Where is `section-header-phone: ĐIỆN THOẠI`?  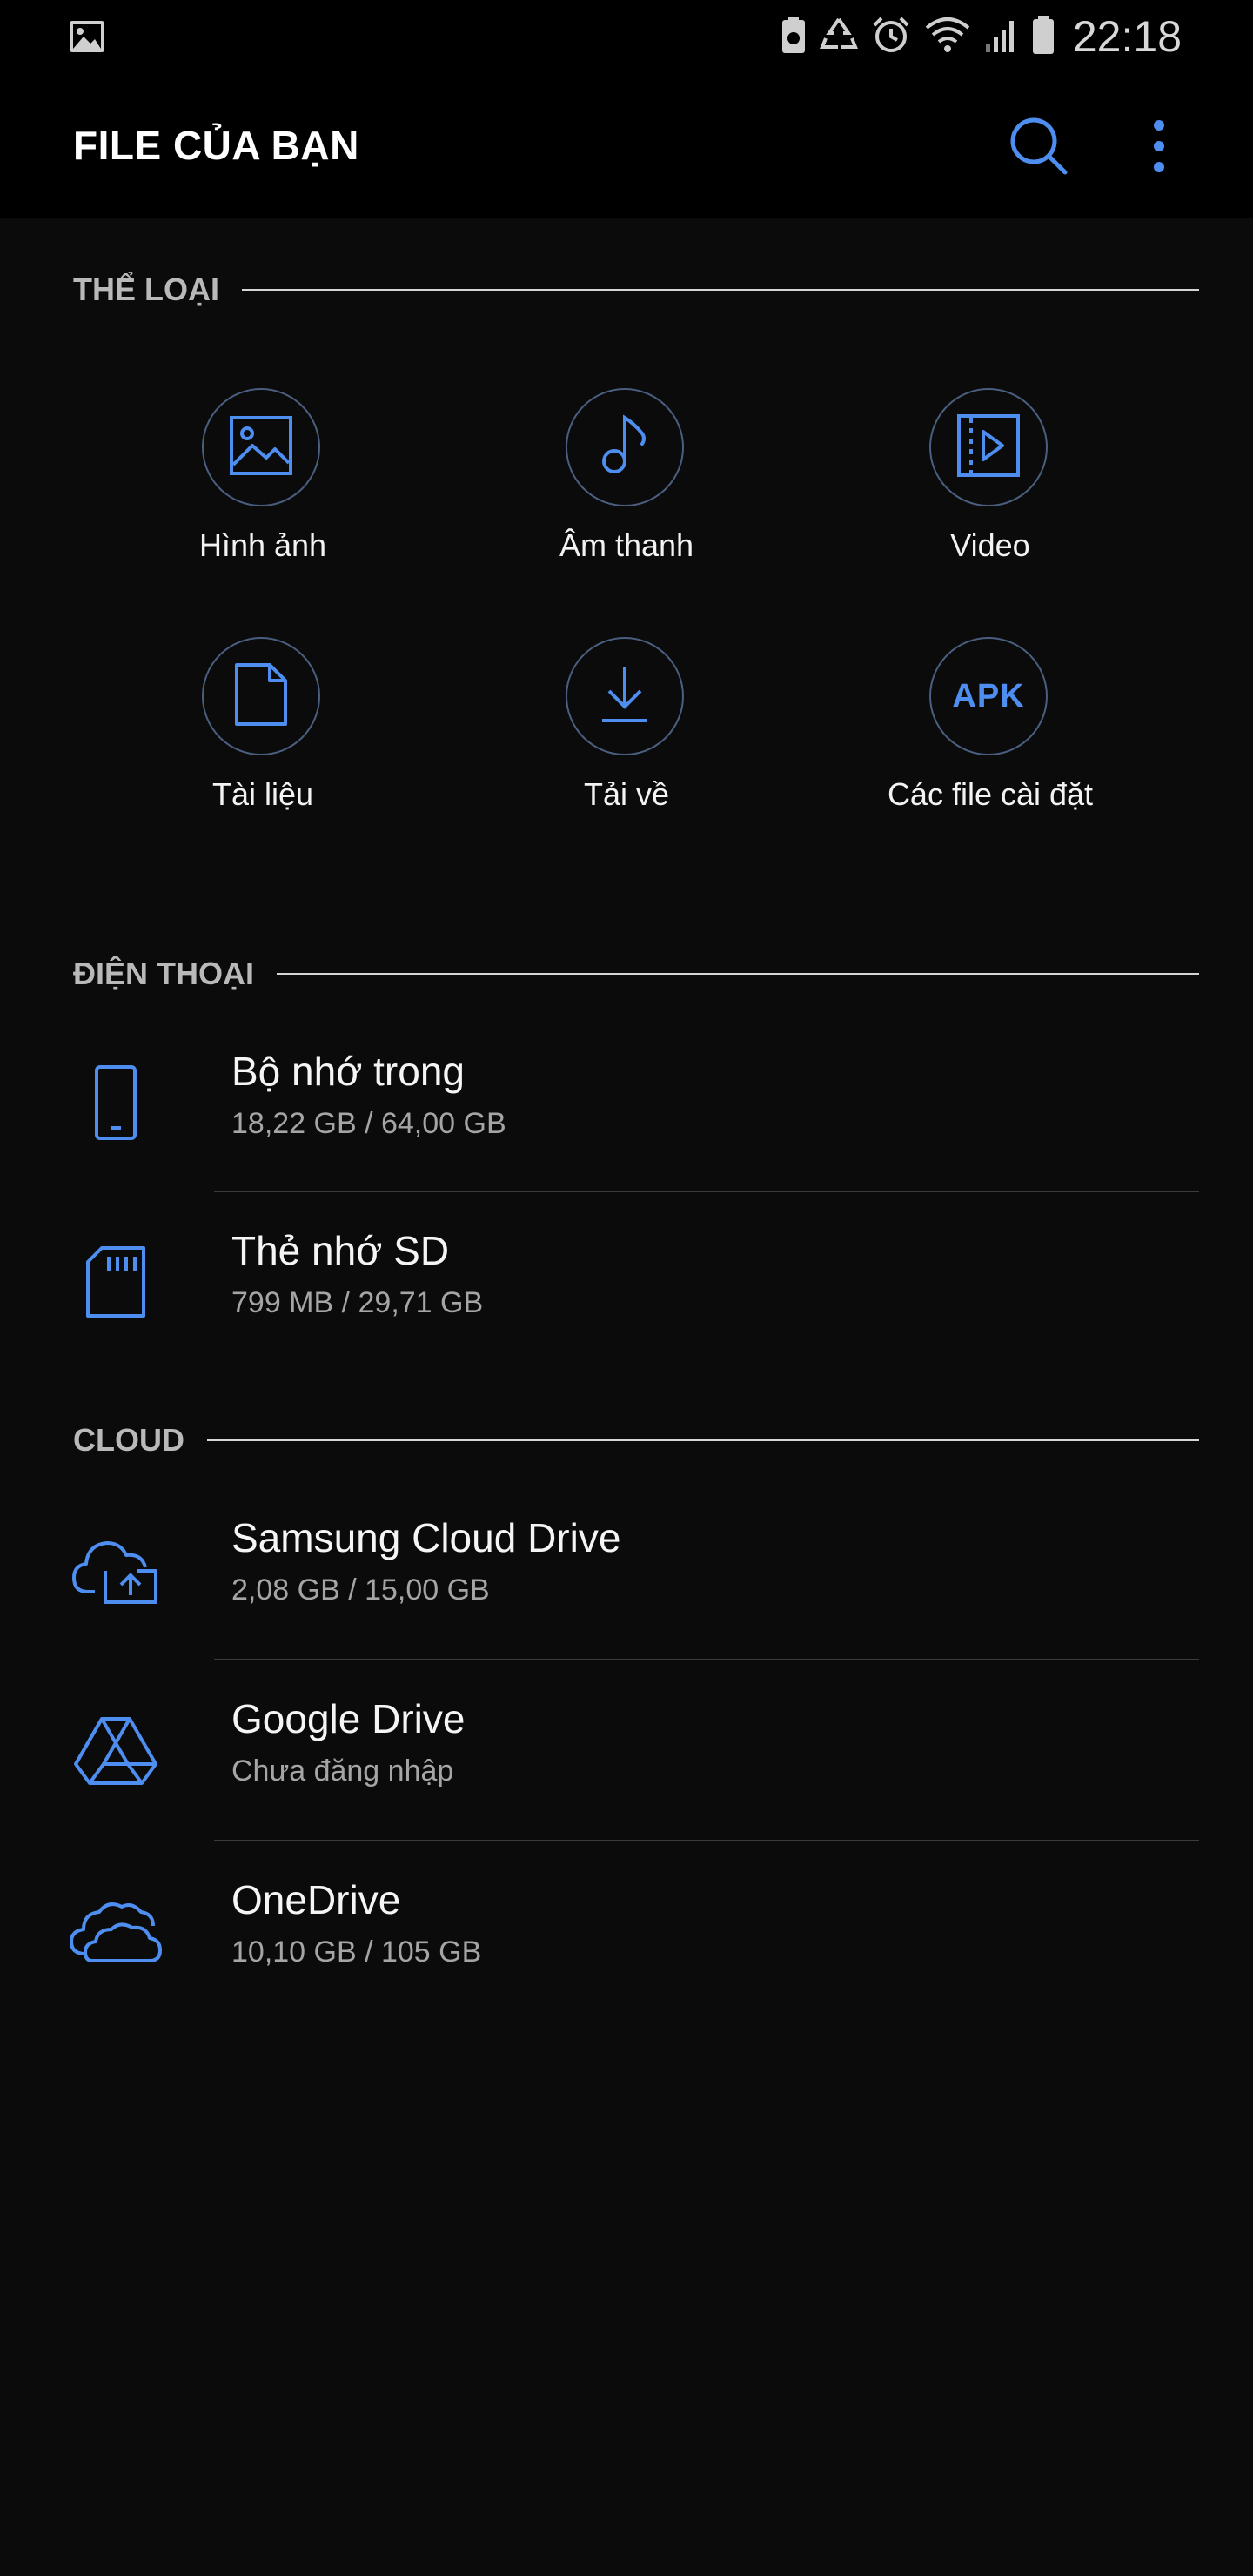 section-header-phone: ĐIỆN THOẠI is located at coordinates (636, 974).